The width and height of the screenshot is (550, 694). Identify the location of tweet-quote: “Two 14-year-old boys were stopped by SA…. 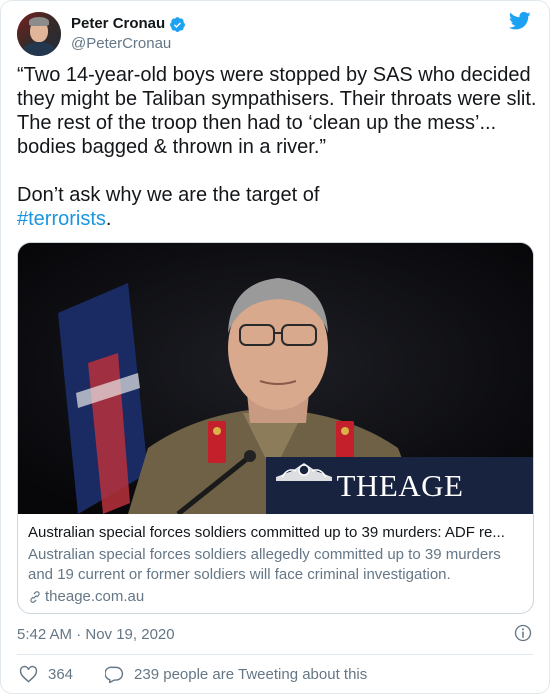
(277, 111).